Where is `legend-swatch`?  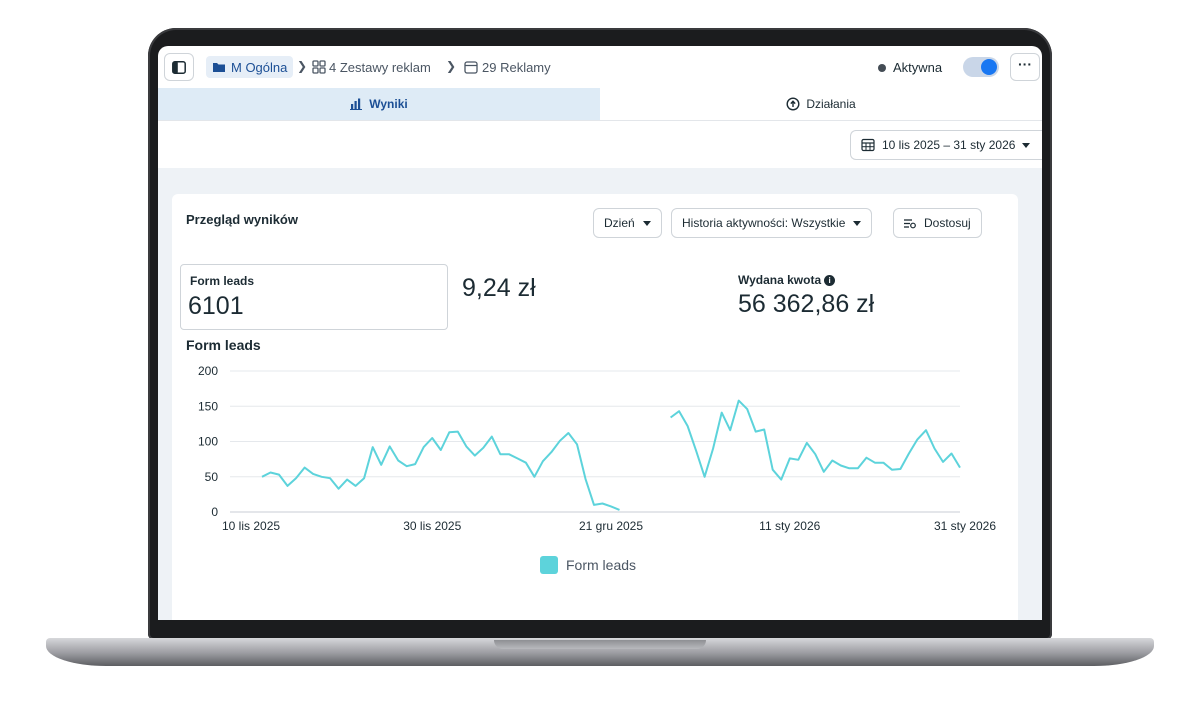
legend-swatch is located at coordinates (549, 565).